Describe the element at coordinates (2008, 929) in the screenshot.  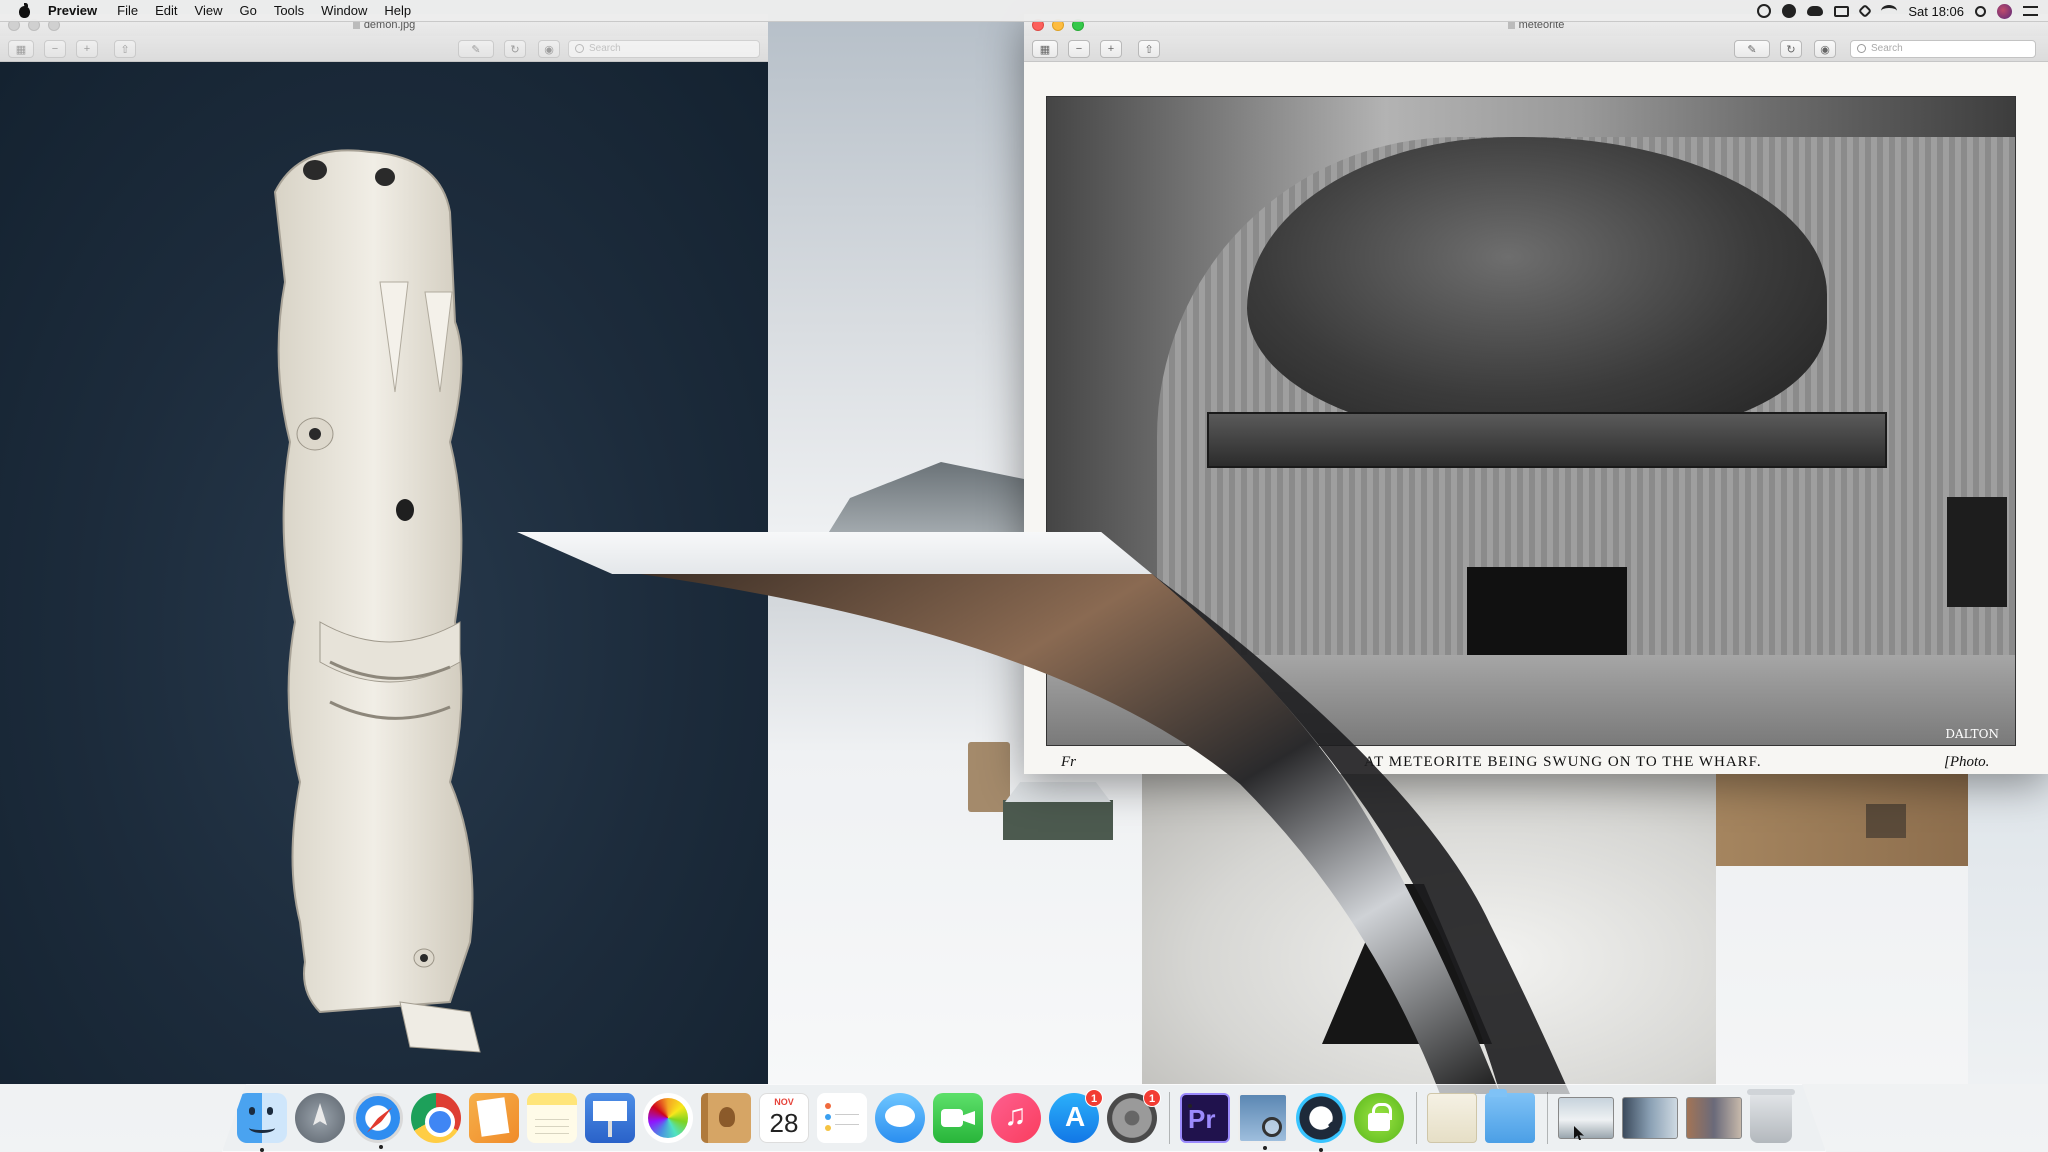
I see `snow-edge-photo-window` at that location.